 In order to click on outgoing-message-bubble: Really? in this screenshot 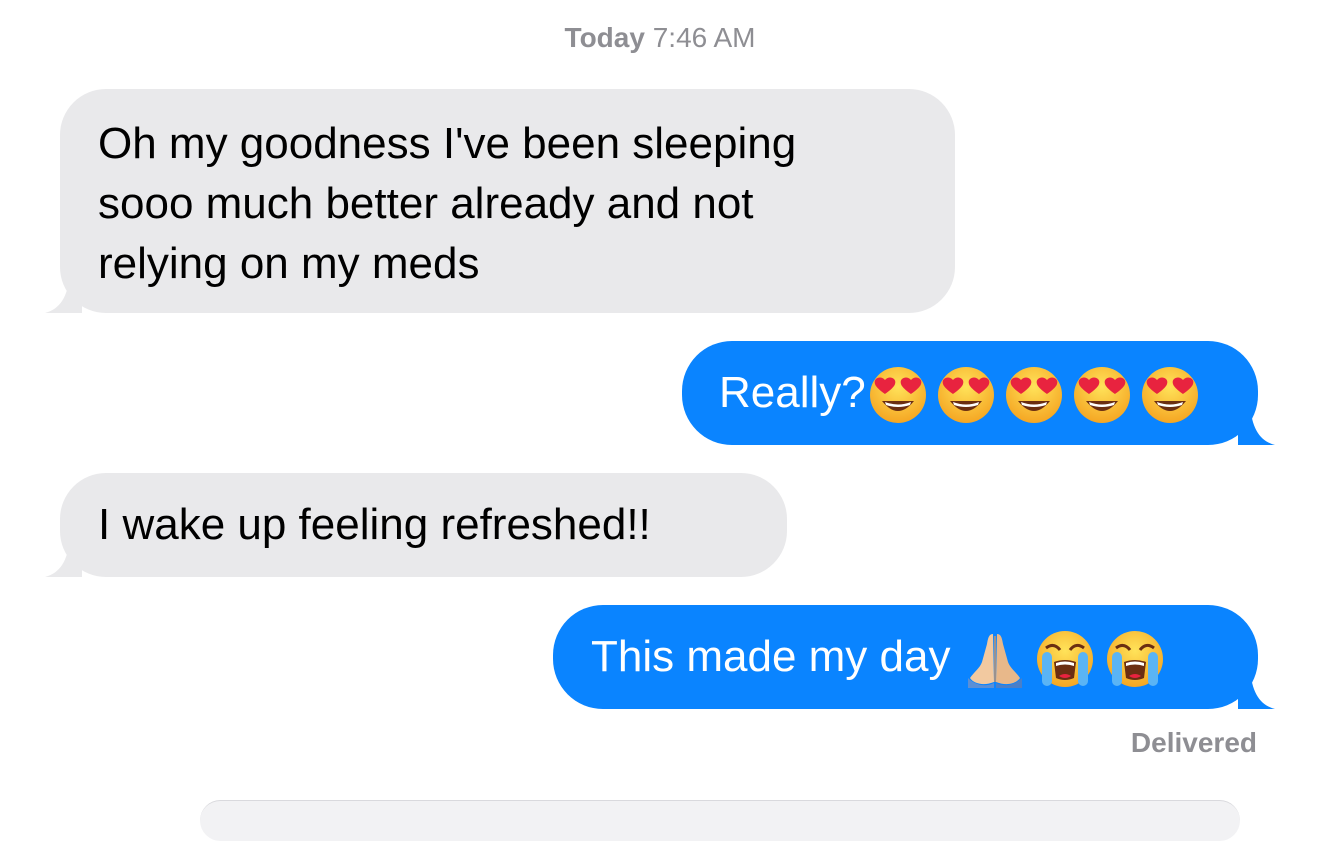, I will do `click(970, 393)`.